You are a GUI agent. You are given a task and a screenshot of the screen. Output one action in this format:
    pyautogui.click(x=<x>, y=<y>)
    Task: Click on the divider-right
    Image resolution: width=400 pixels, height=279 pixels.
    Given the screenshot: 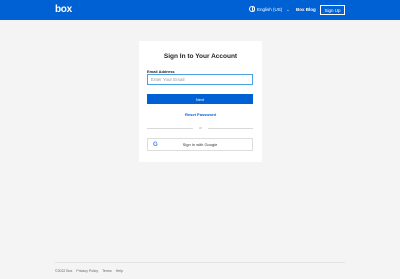 What is the action you would take?
    pyautogui.click(x=230, y=128)
    